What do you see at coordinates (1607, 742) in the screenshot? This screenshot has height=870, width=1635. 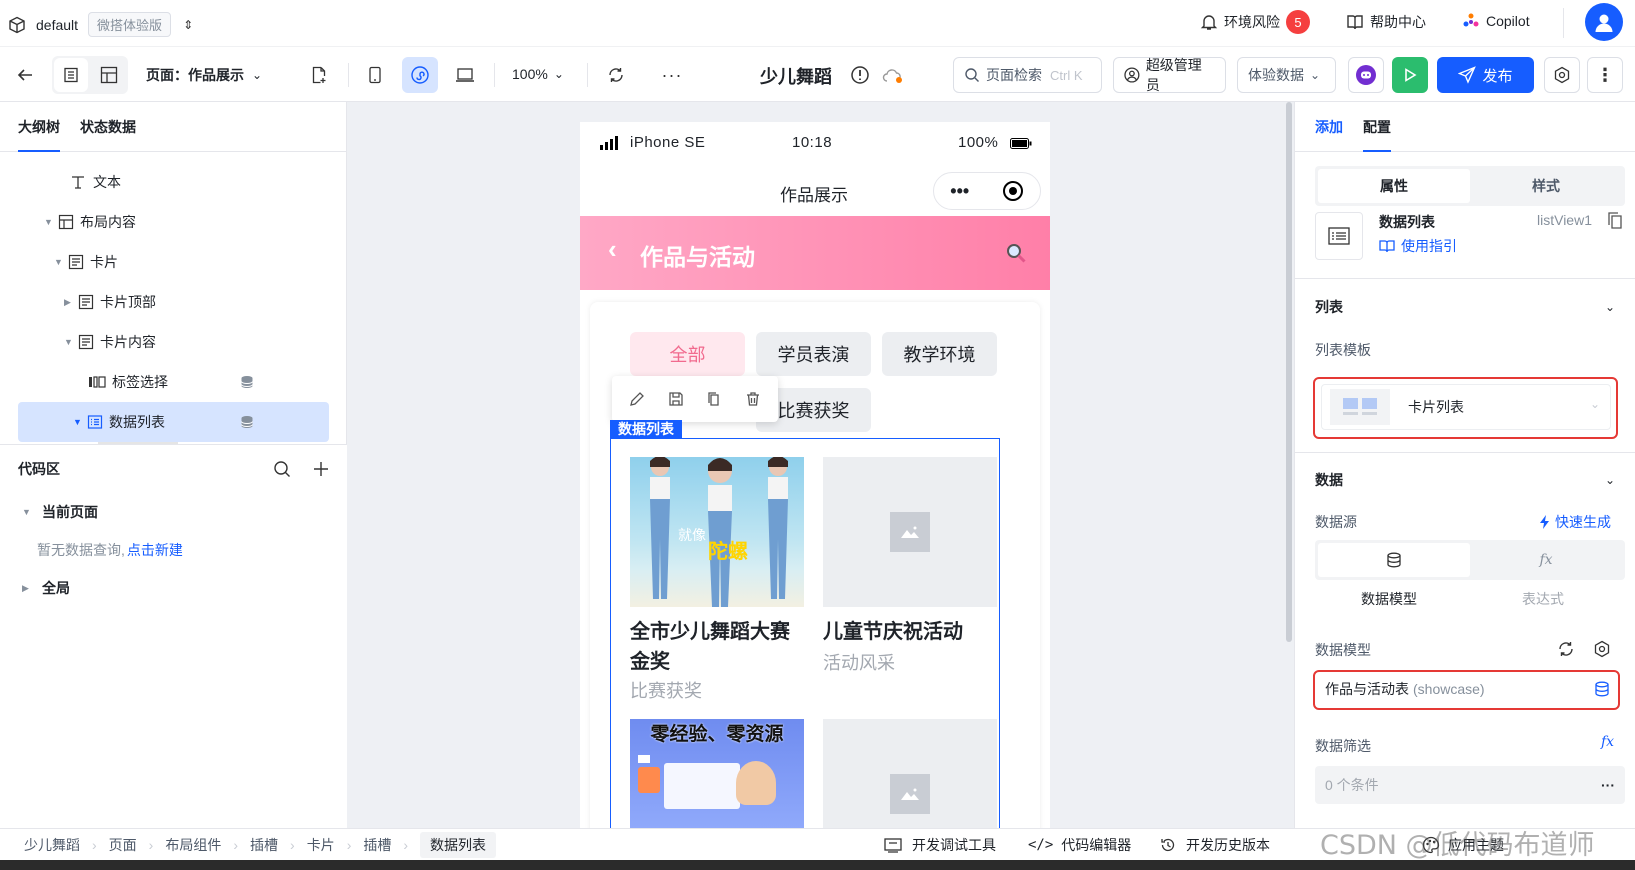 I see `fx-icon: fx` at bounding box center [1607, 742].